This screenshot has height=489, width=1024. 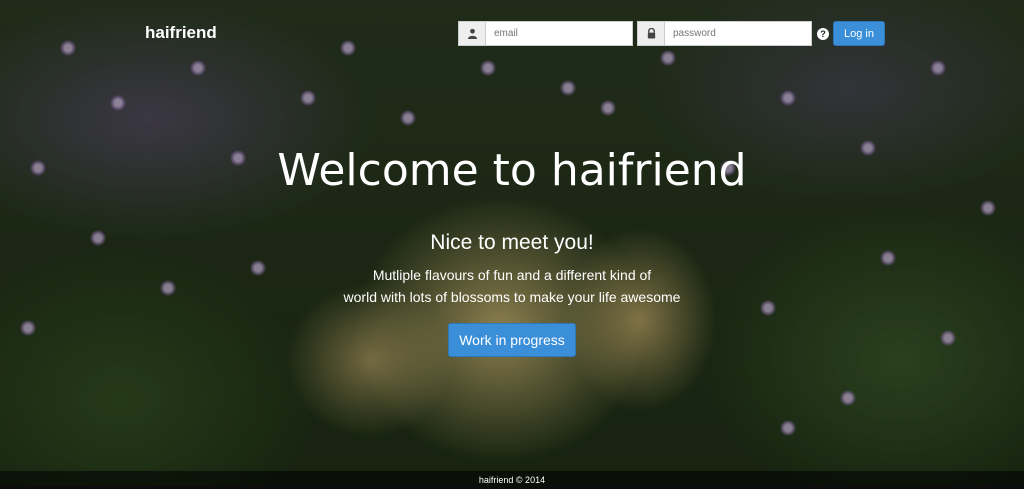 What do you see at coordinates (181, 33) in the screenshot?
I see `brand-logo: haifriend` at bounding box center [181, 33].